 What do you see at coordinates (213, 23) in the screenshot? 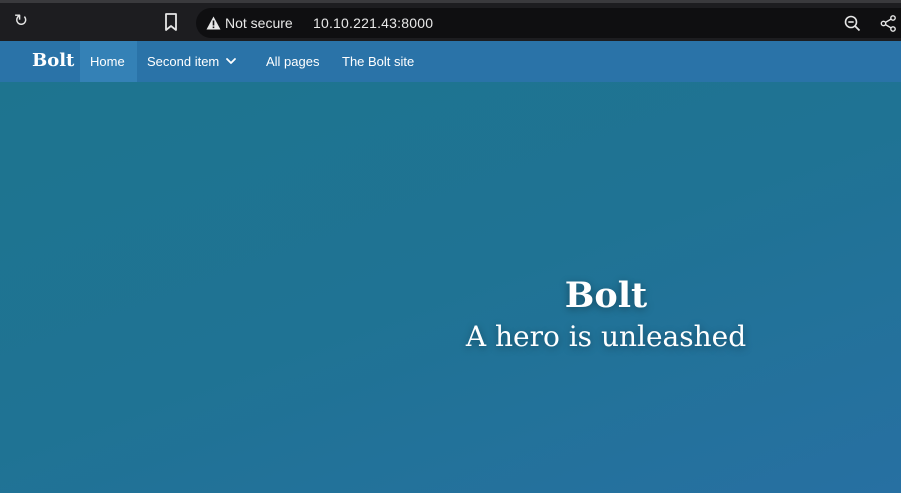
I see `warning-icon` at bounding box center [213, 23].